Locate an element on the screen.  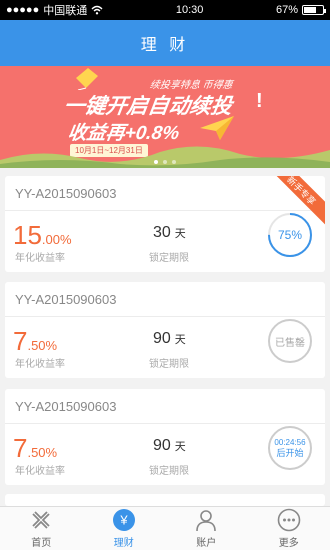
status-time: 10:30 is located at coordinates (189, 10).